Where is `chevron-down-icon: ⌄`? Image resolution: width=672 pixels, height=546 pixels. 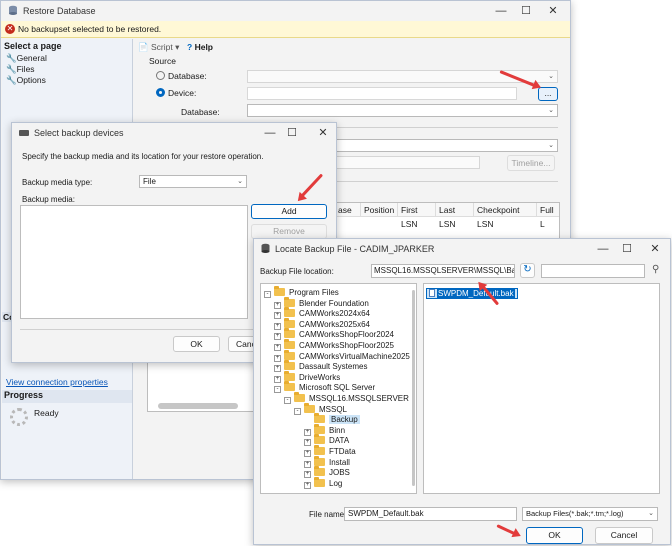
chevron-down-icon: ⌄ is located at coordinates (651, 513).